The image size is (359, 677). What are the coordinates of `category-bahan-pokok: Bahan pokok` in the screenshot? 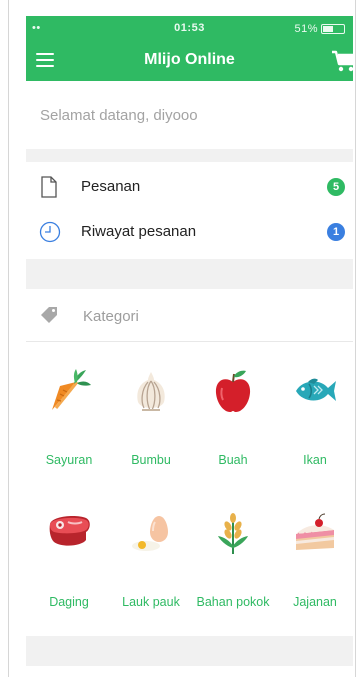 It's located at (233, 565).